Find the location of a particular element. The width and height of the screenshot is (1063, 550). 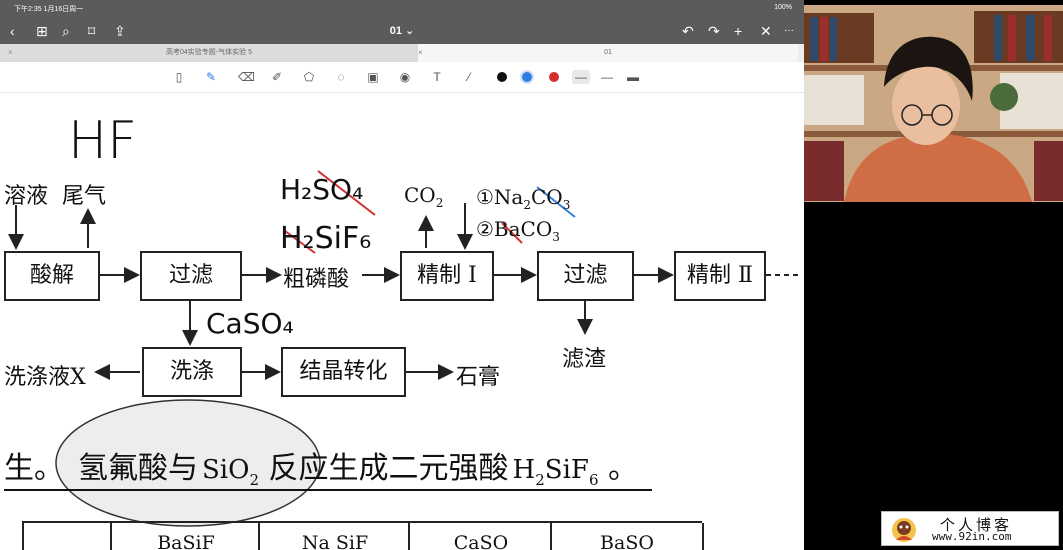

top-label-exhaust: 尾气 is located at coordinates (84, 196).